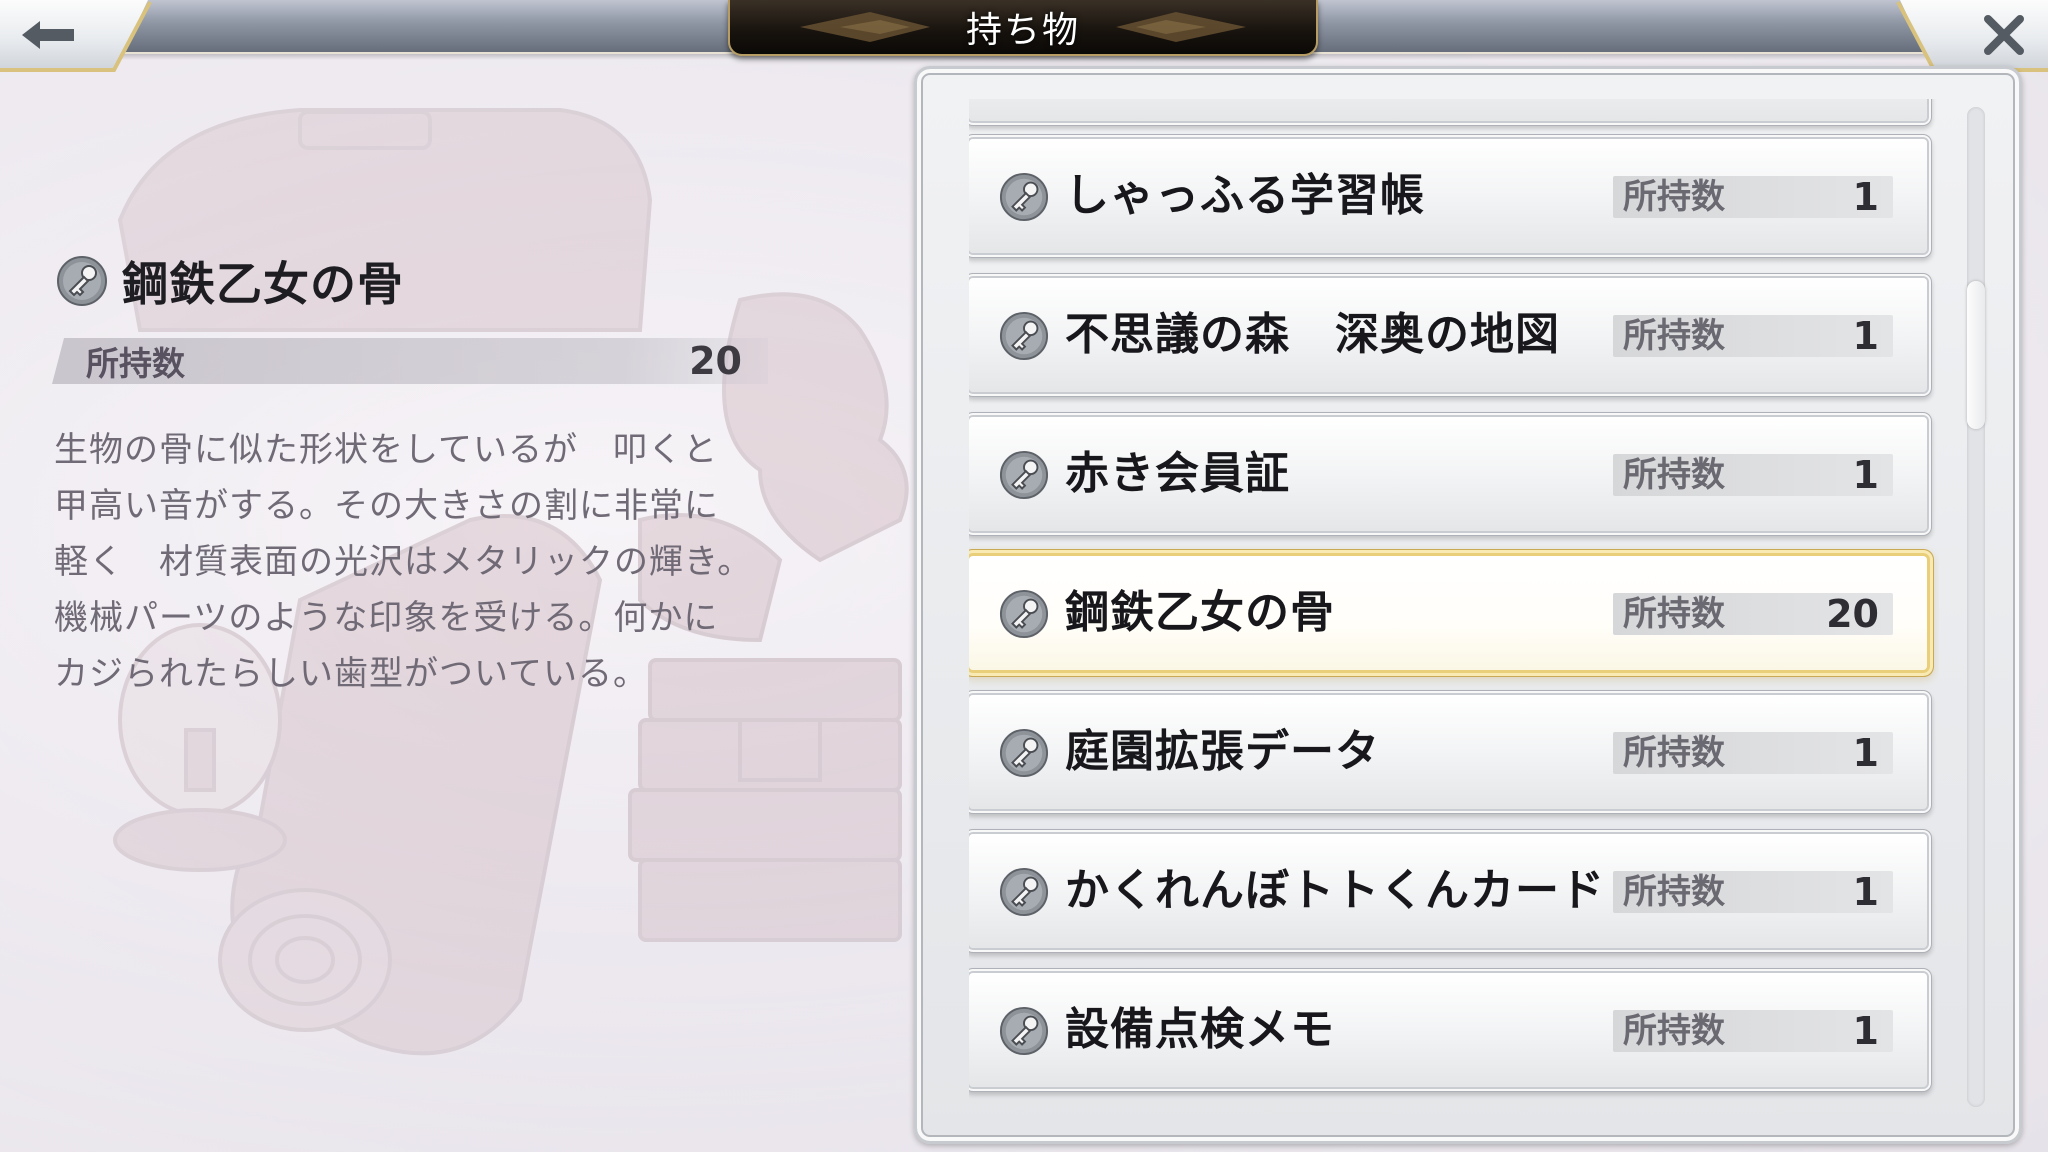 The image size is (2048, 1152). I want to click on list-item: しゃっふる学習帳 所持数 1, so click(1448, 196).